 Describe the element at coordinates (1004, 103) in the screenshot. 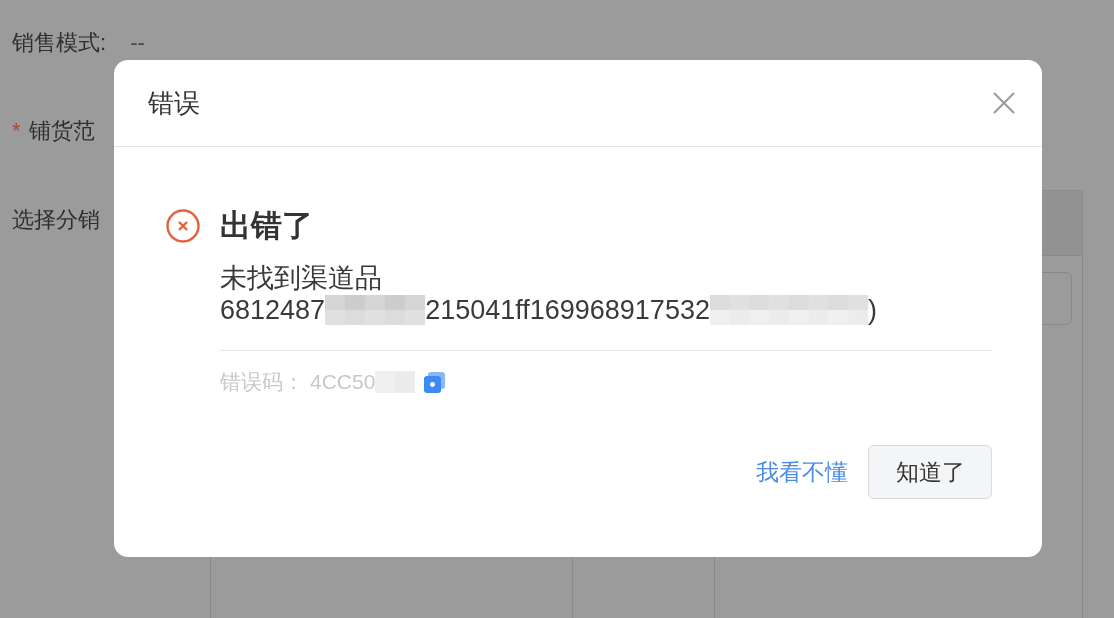

I see `close-icon` at that location.